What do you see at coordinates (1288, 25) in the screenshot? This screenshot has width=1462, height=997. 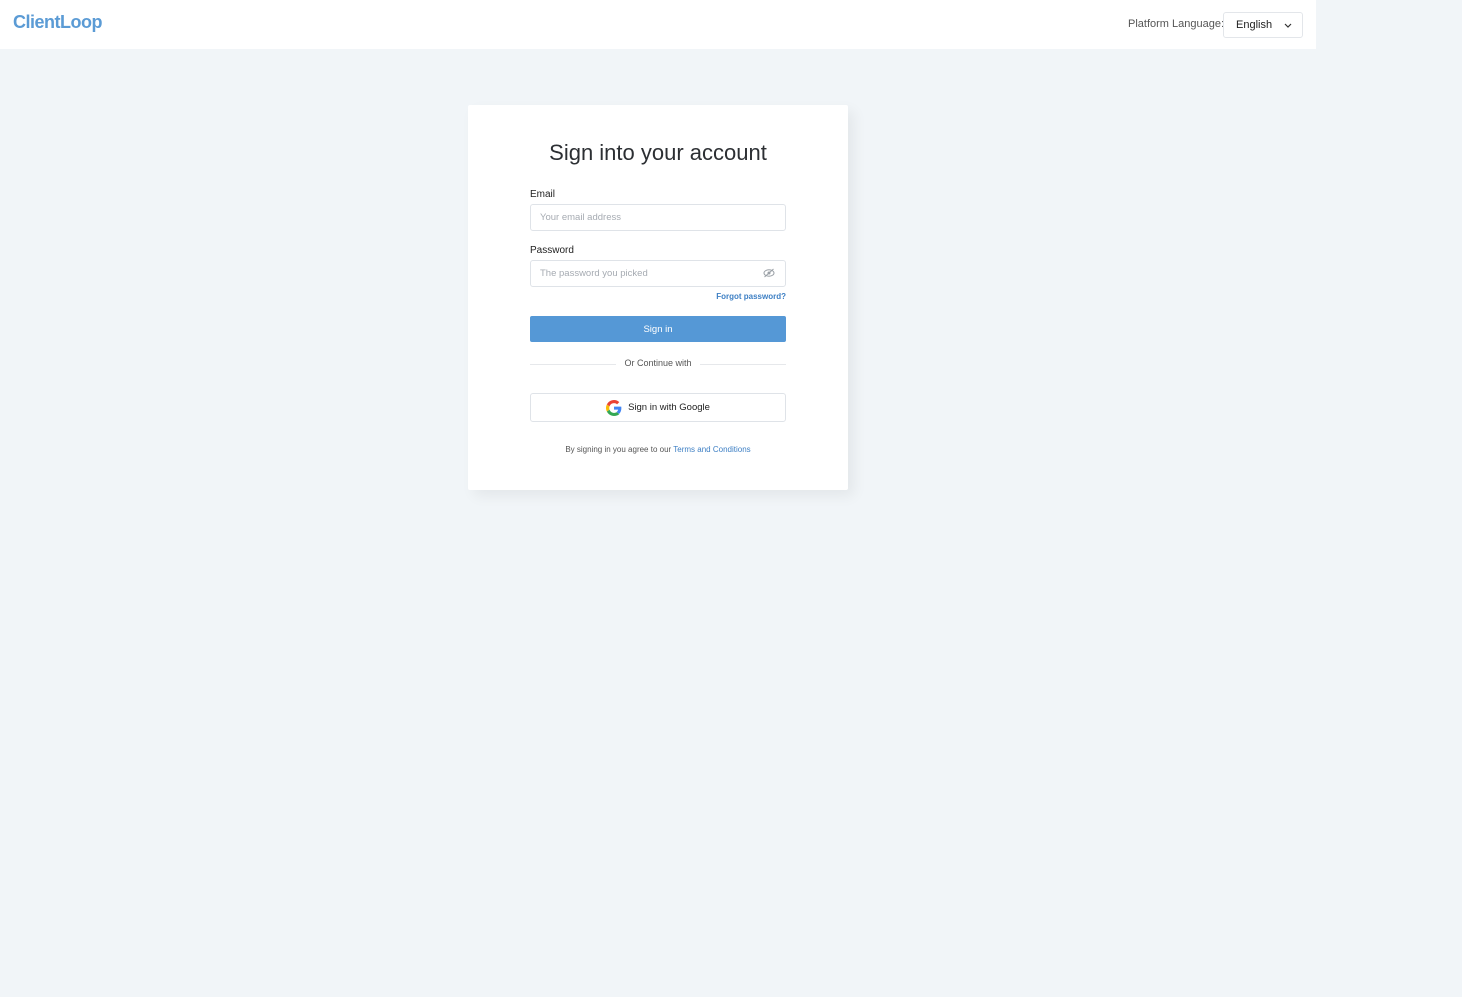 I see `chevron-down-icon` at bounding box center [1288, 25].